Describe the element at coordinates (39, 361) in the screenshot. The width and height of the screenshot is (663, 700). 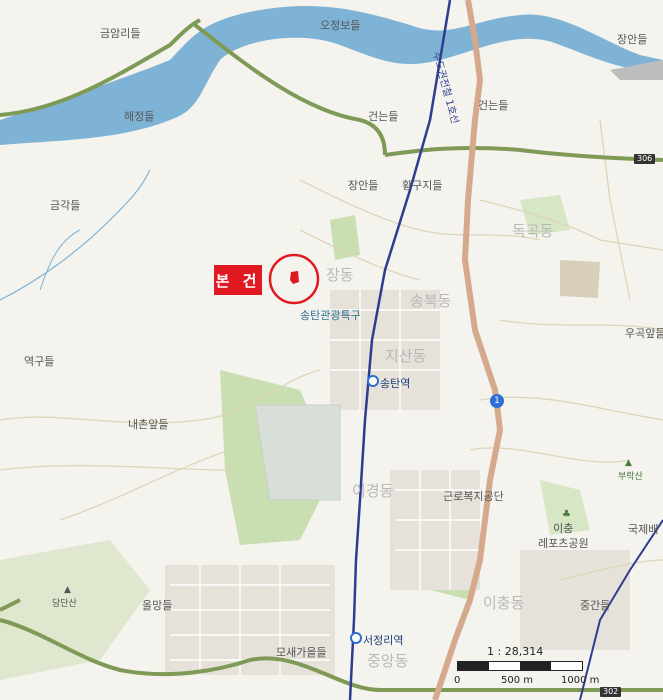
I see `place-label: 역구들` at that location.